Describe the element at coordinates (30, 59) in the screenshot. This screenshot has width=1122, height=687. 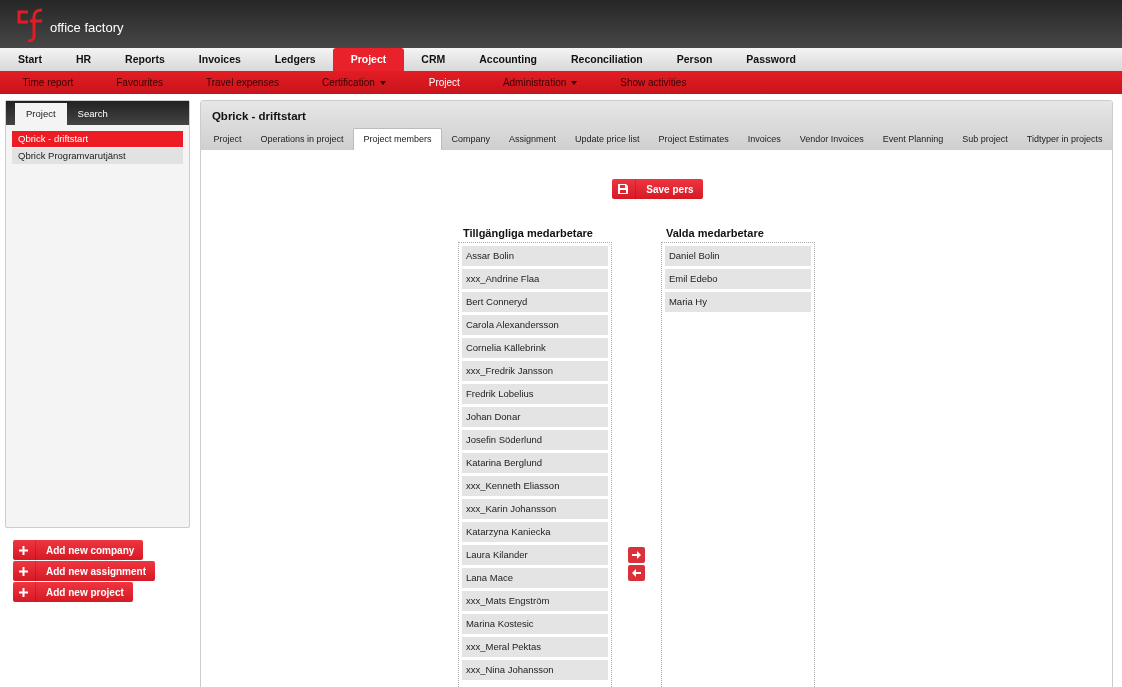
I see `main-nav-tab: Start` at that location.